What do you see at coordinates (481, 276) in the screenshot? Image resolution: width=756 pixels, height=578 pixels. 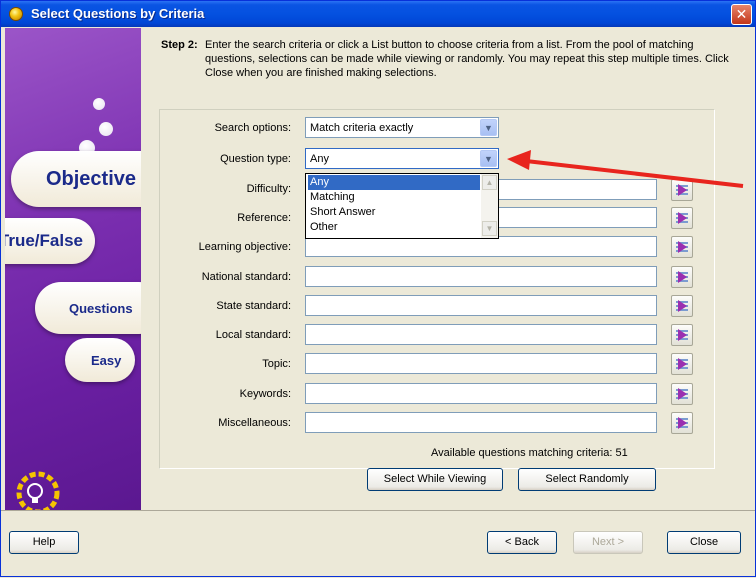 I see `national-standard-field` at bounding box center [481, 276].